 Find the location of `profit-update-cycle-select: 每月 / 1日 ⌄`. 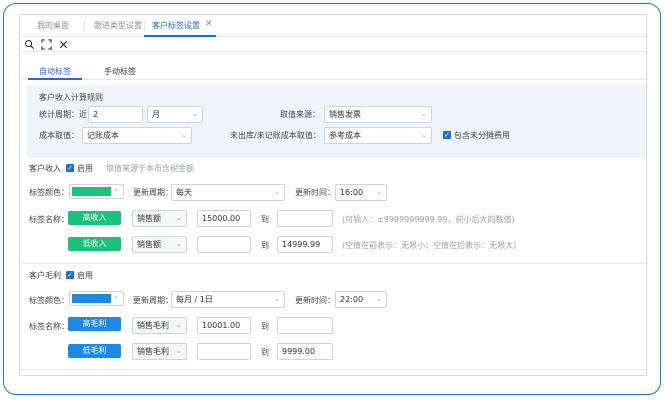

profit-update-cycle-select: 每月 / 1日 ⌄ is located at coordinates (228, 299).